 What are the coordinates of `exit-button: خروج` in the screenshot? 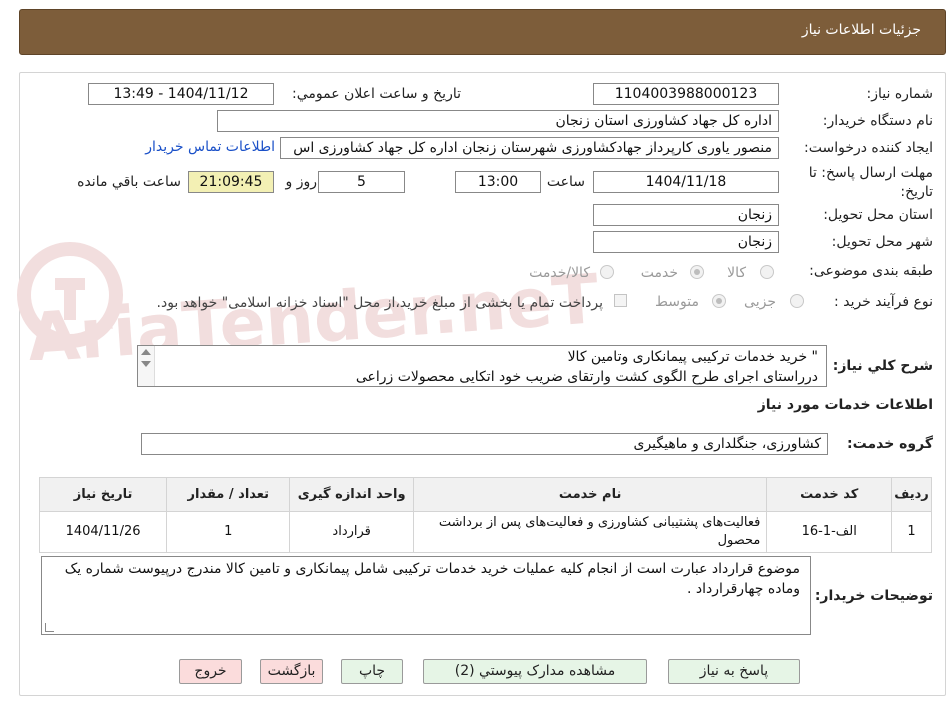 It's located at (210, 671).